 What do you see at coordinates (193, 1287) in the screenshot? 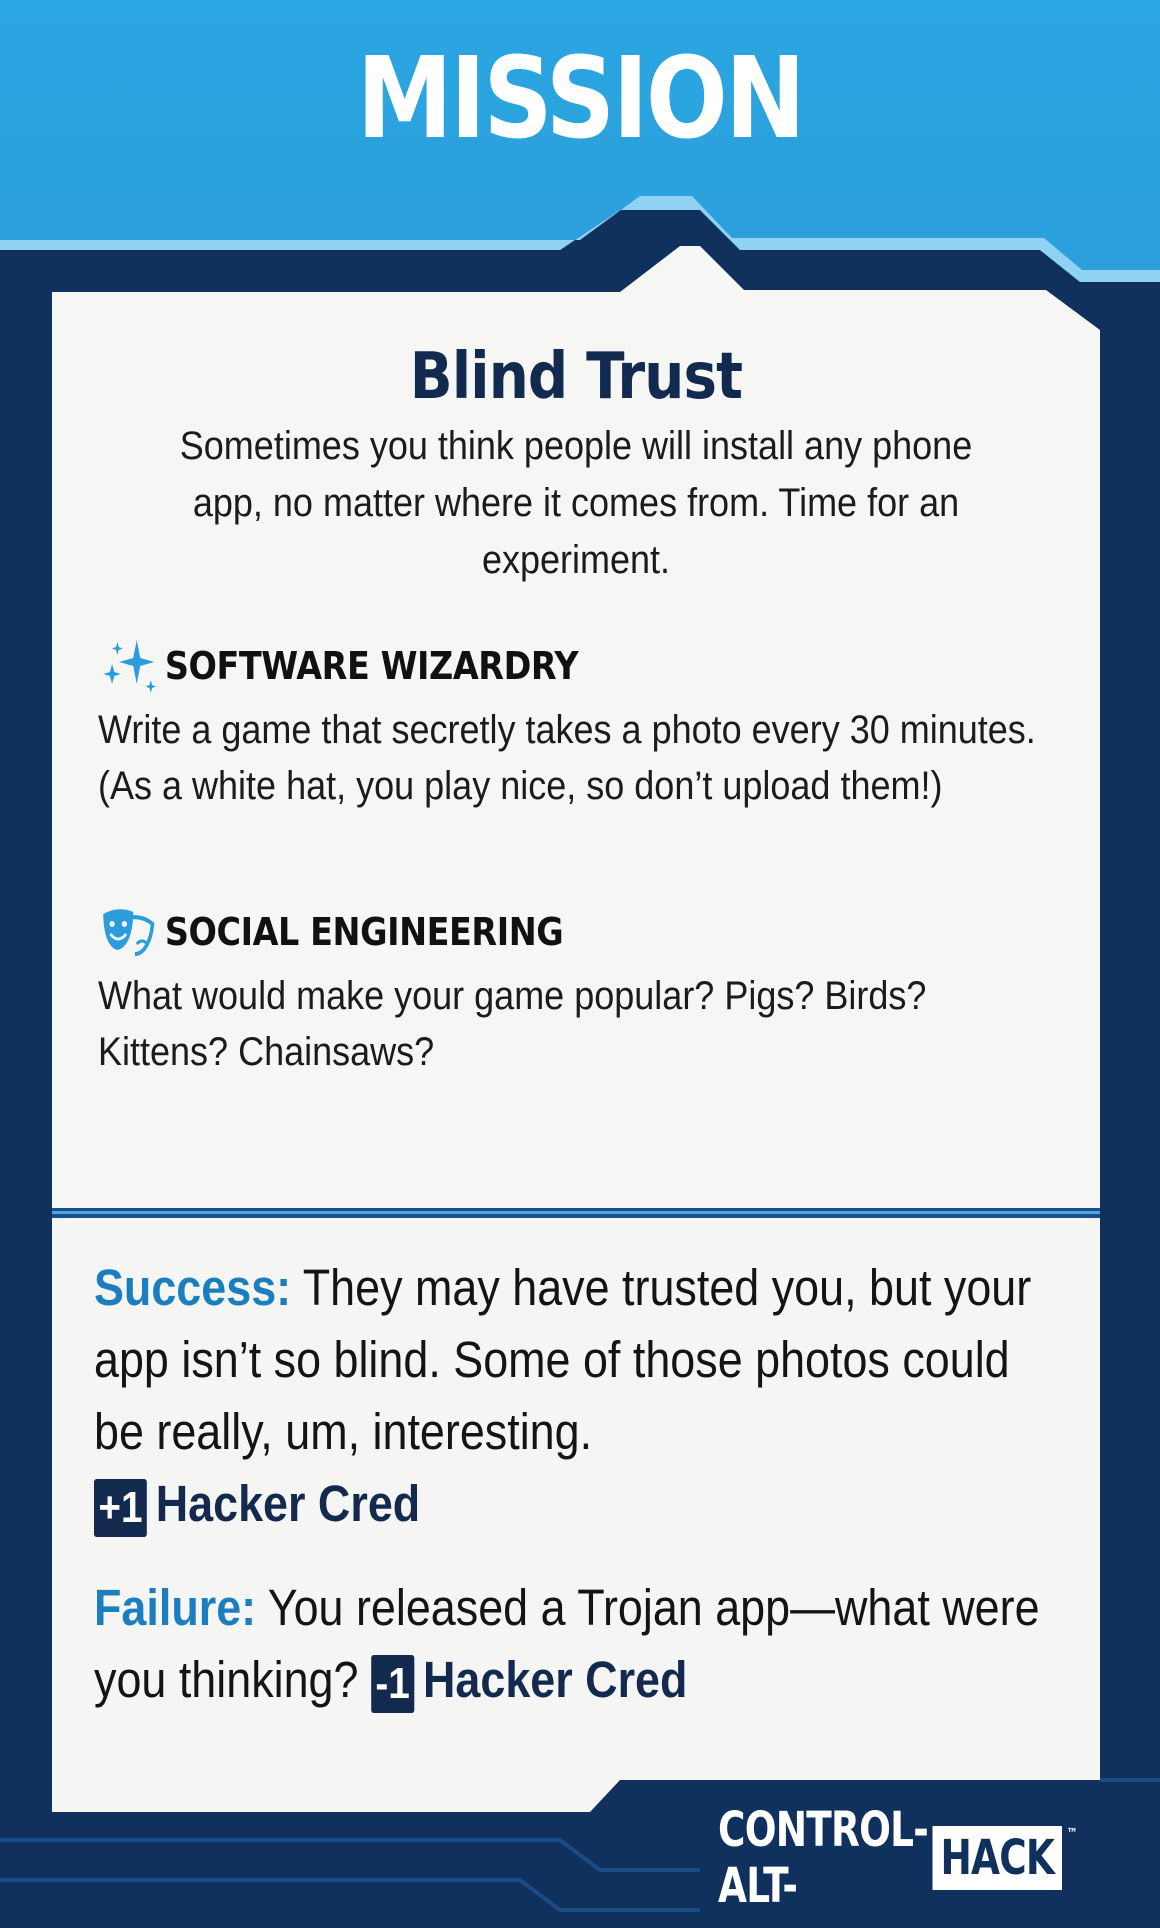
I see `success-label: Success:` at bounding box center [193, 1287].